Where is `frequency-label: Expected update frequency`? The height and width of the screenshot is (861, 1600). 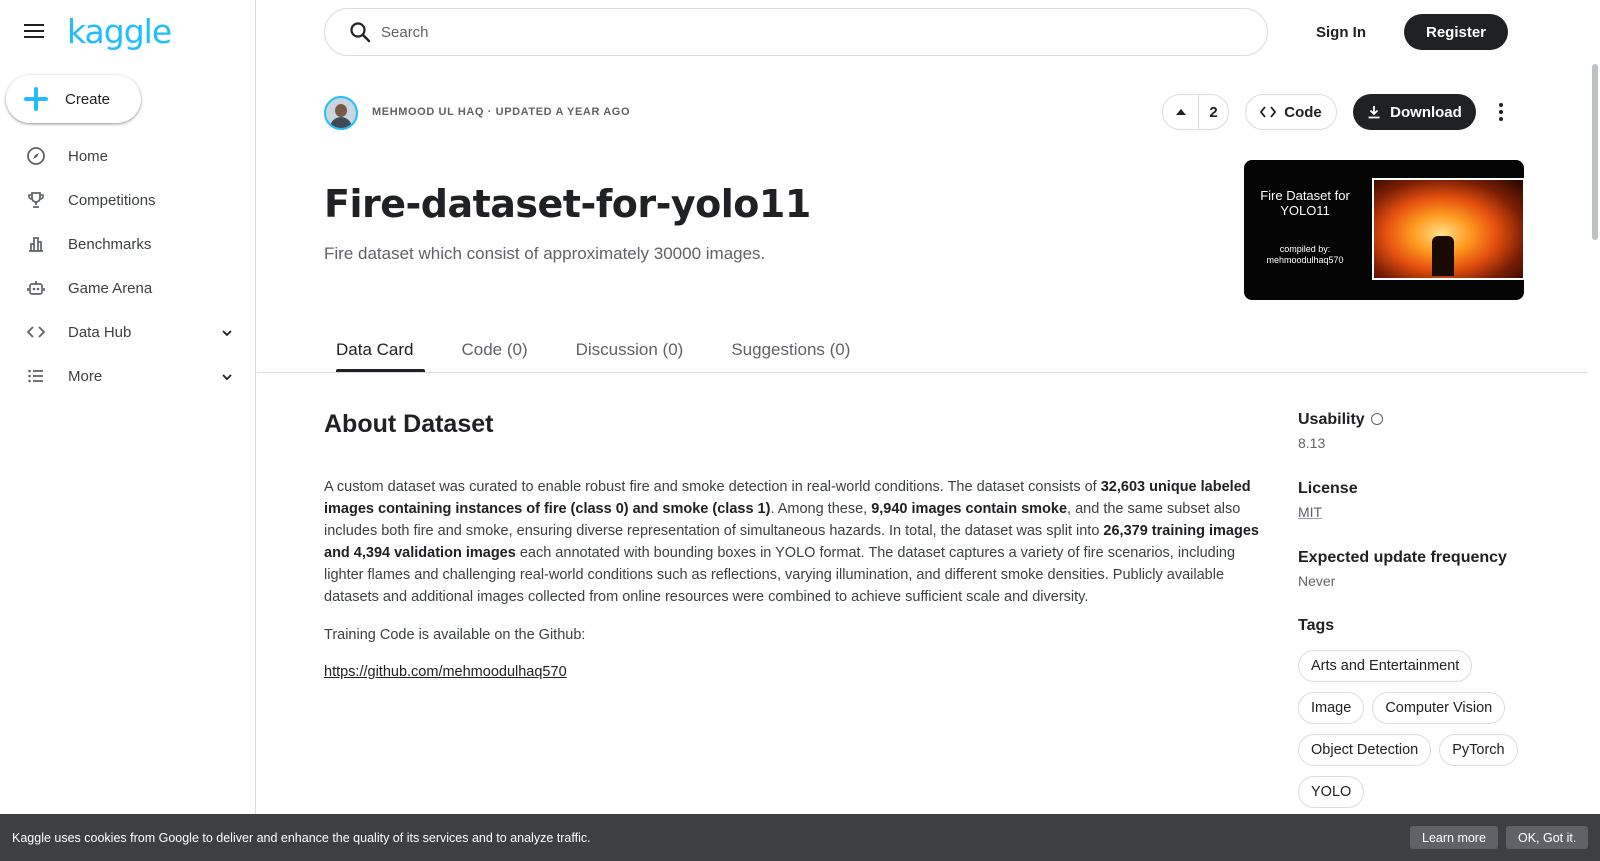
frequency-label: Expected update frequency is located at coordinates (1402, 557).